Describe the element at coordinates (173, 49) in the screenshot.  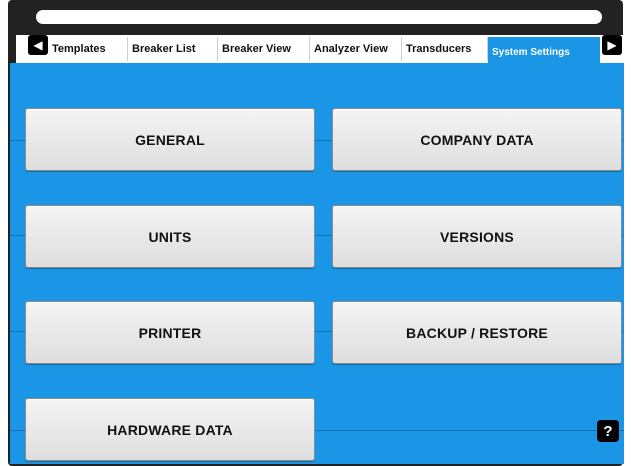
I see `tab-breaker-list: Breaker List` at that location.